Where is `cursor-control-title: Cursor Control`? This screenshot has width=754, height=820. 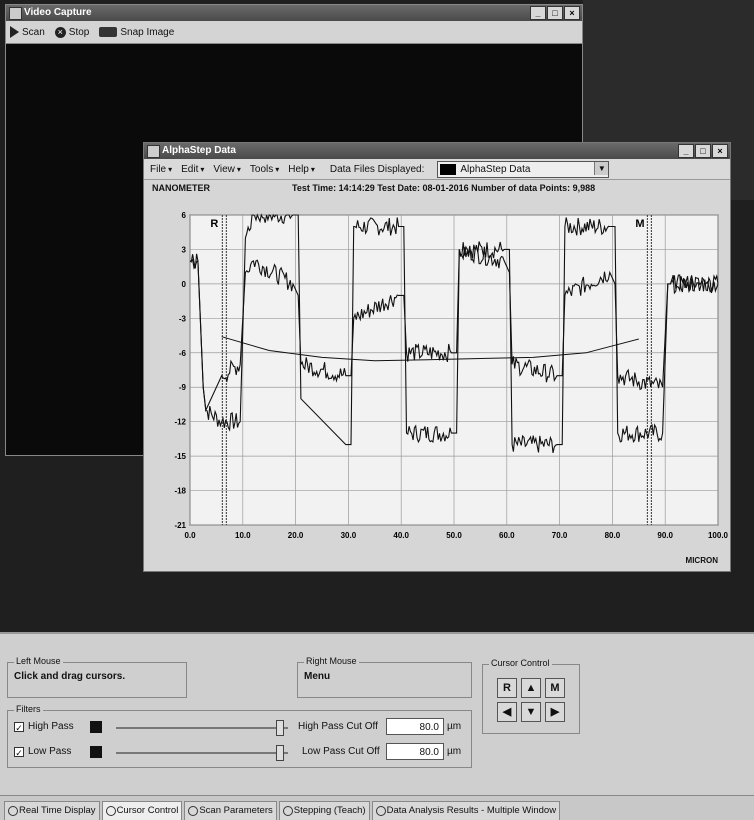
cursor-control-title: Cursor Control is located at coordinates (520, 663).